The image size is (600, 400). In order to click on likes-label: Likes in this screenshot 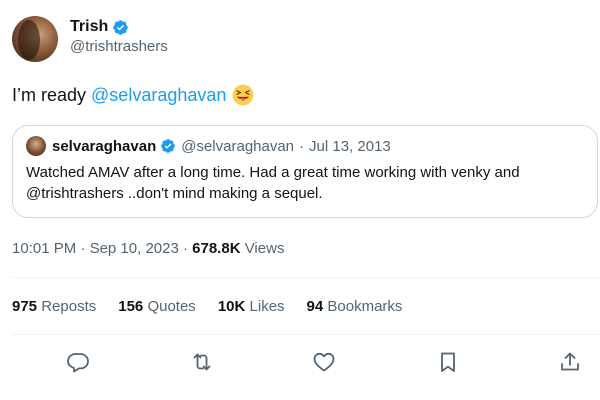, I will do `click(267, 306)`.